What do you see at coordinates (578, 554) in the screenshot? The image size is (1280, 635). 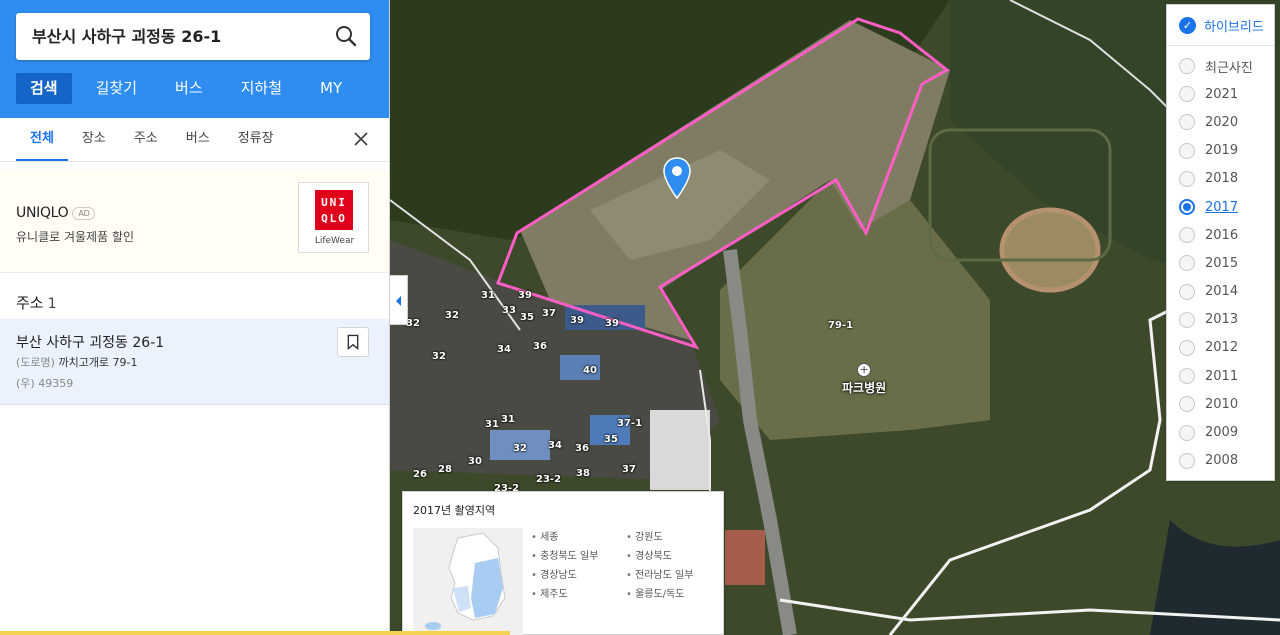 I see `region-item: 충청북도 일부` at bounding box center [578, 554].